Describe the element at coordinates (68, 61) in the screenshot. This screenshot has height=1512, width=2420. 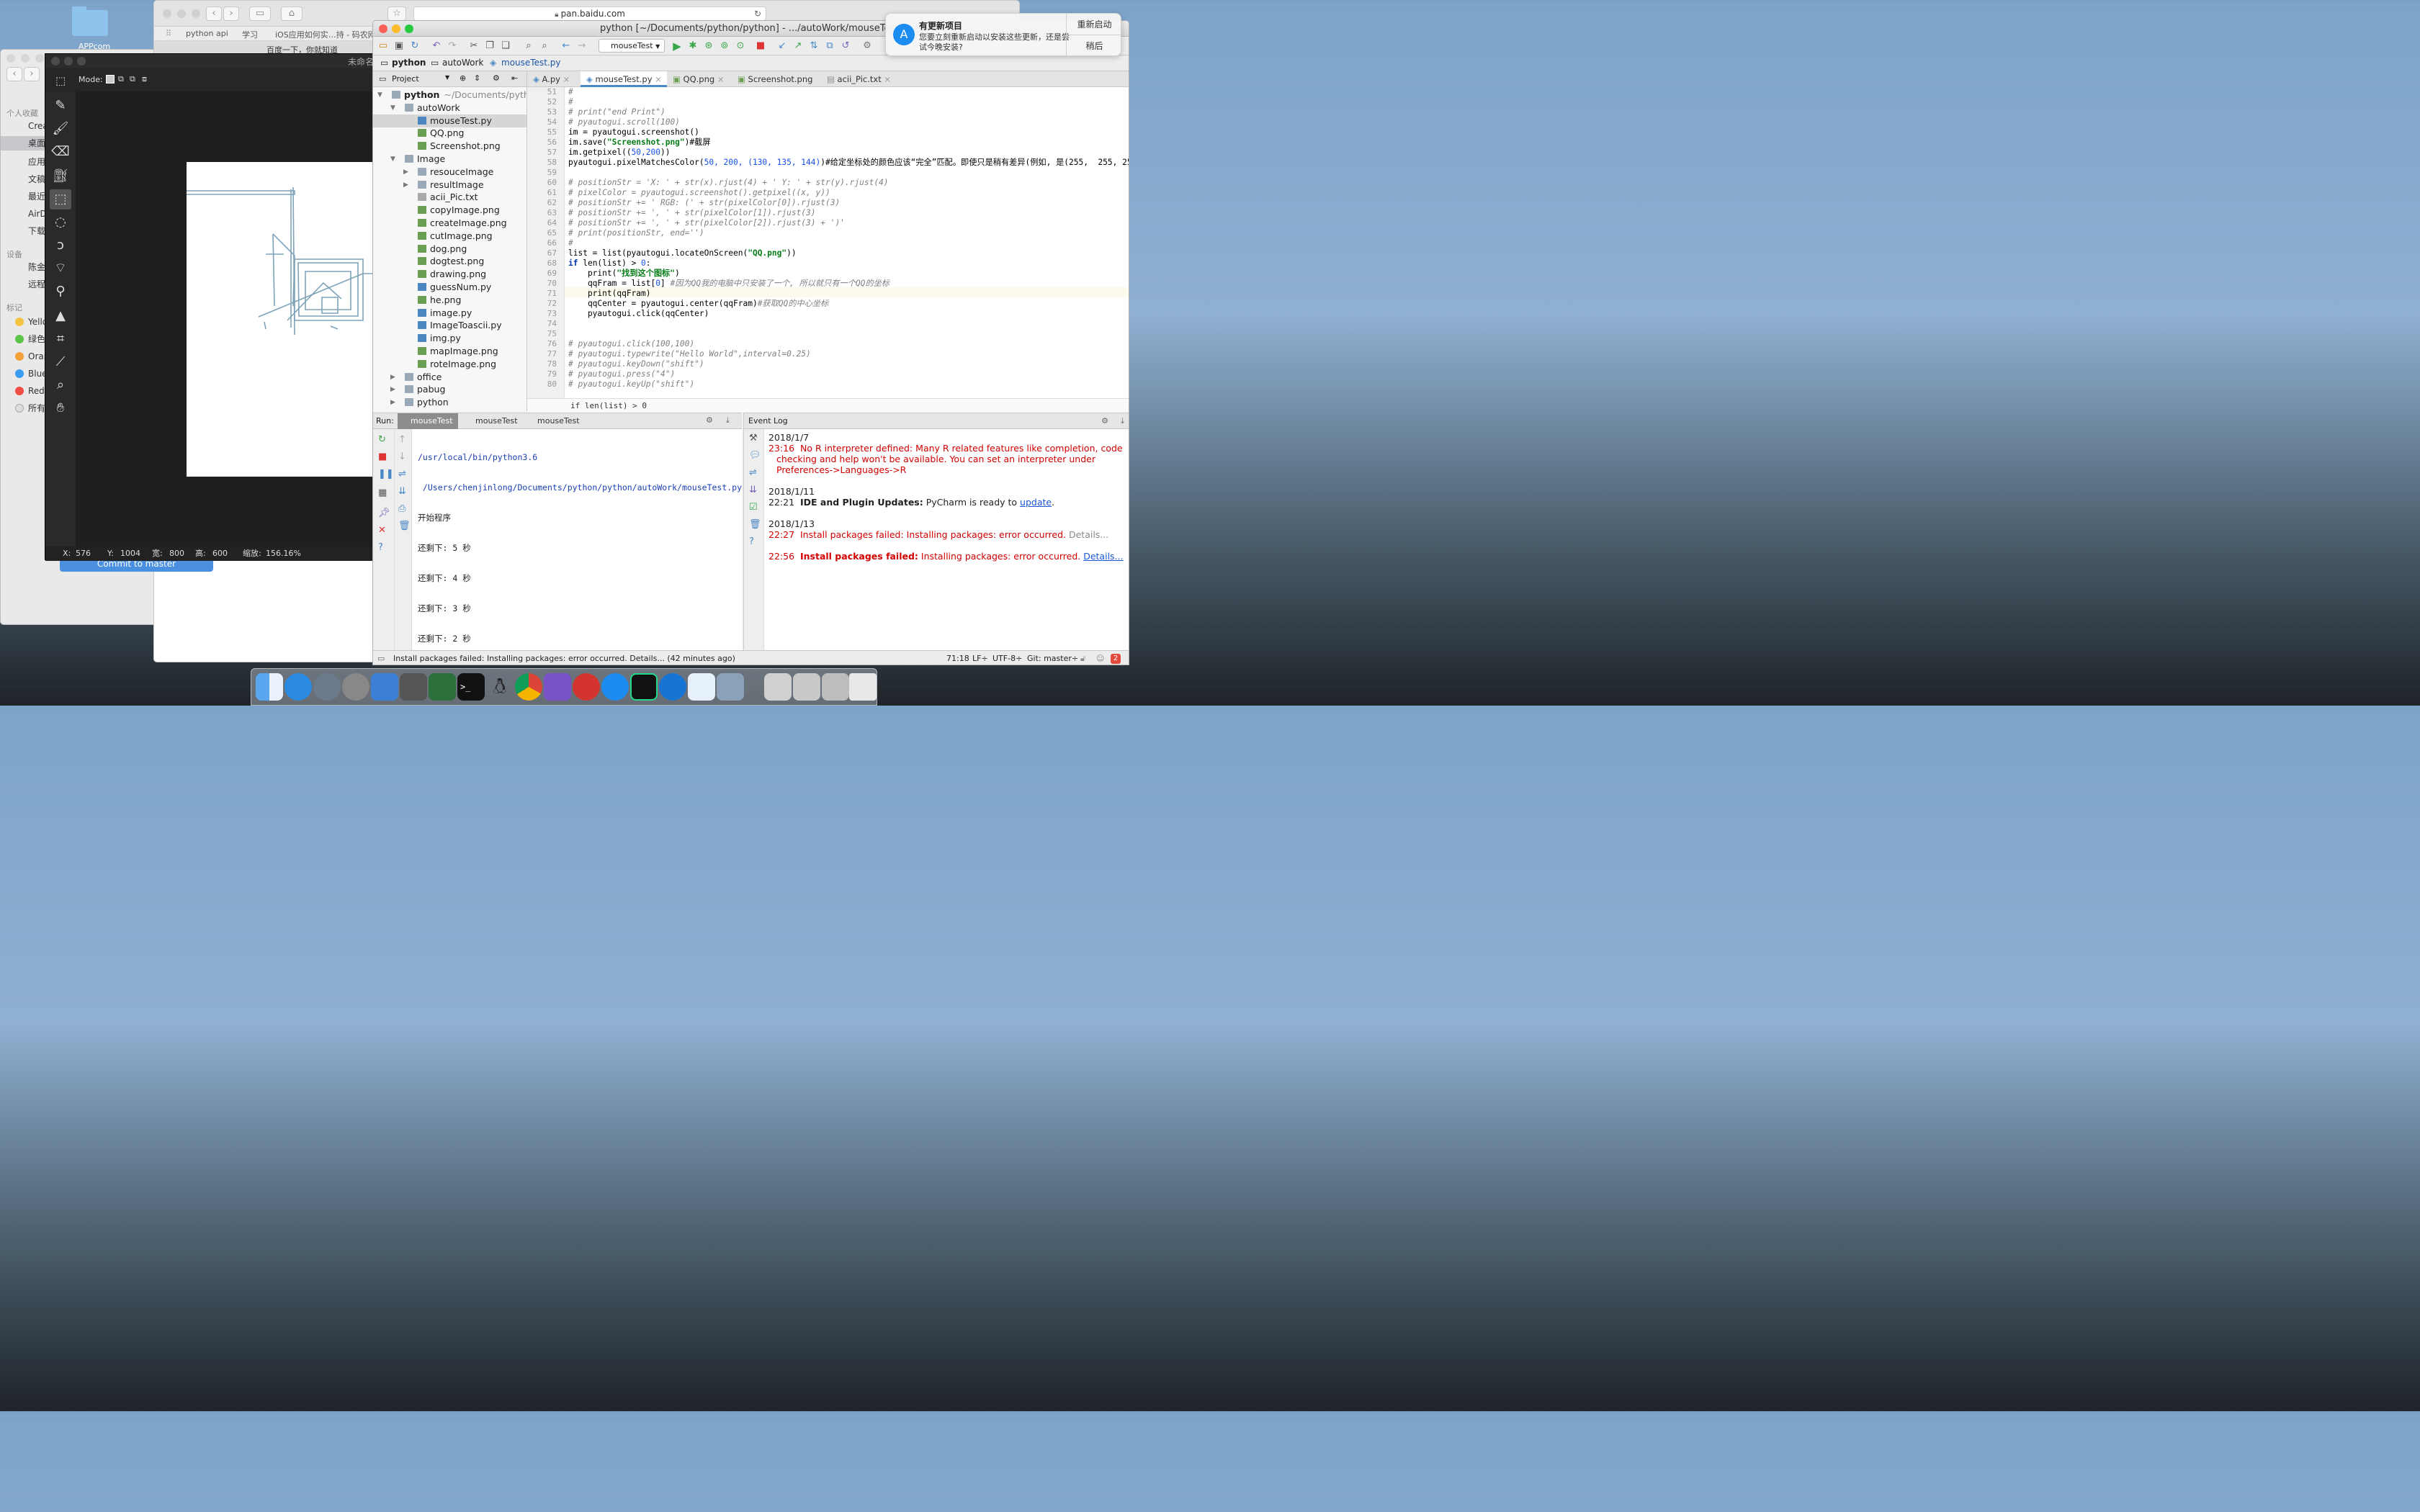
I see `paint-minimize-button` at that location.